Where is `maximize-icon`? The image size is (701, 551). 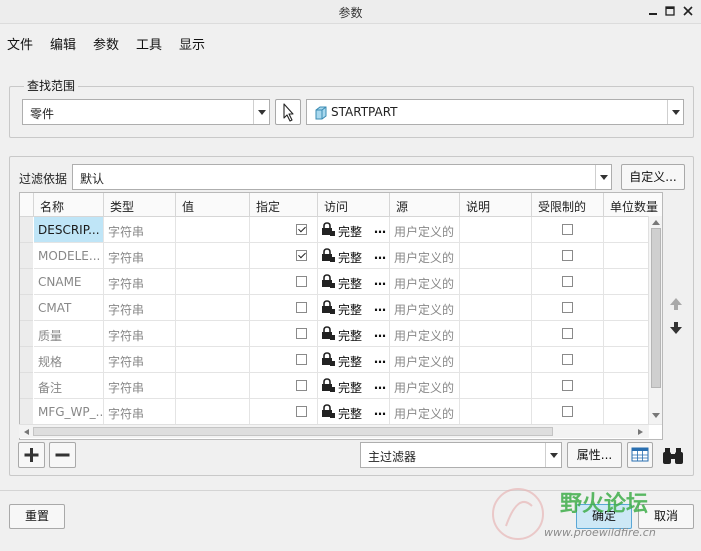
maximize-icon is located at coordinates (670, 11).